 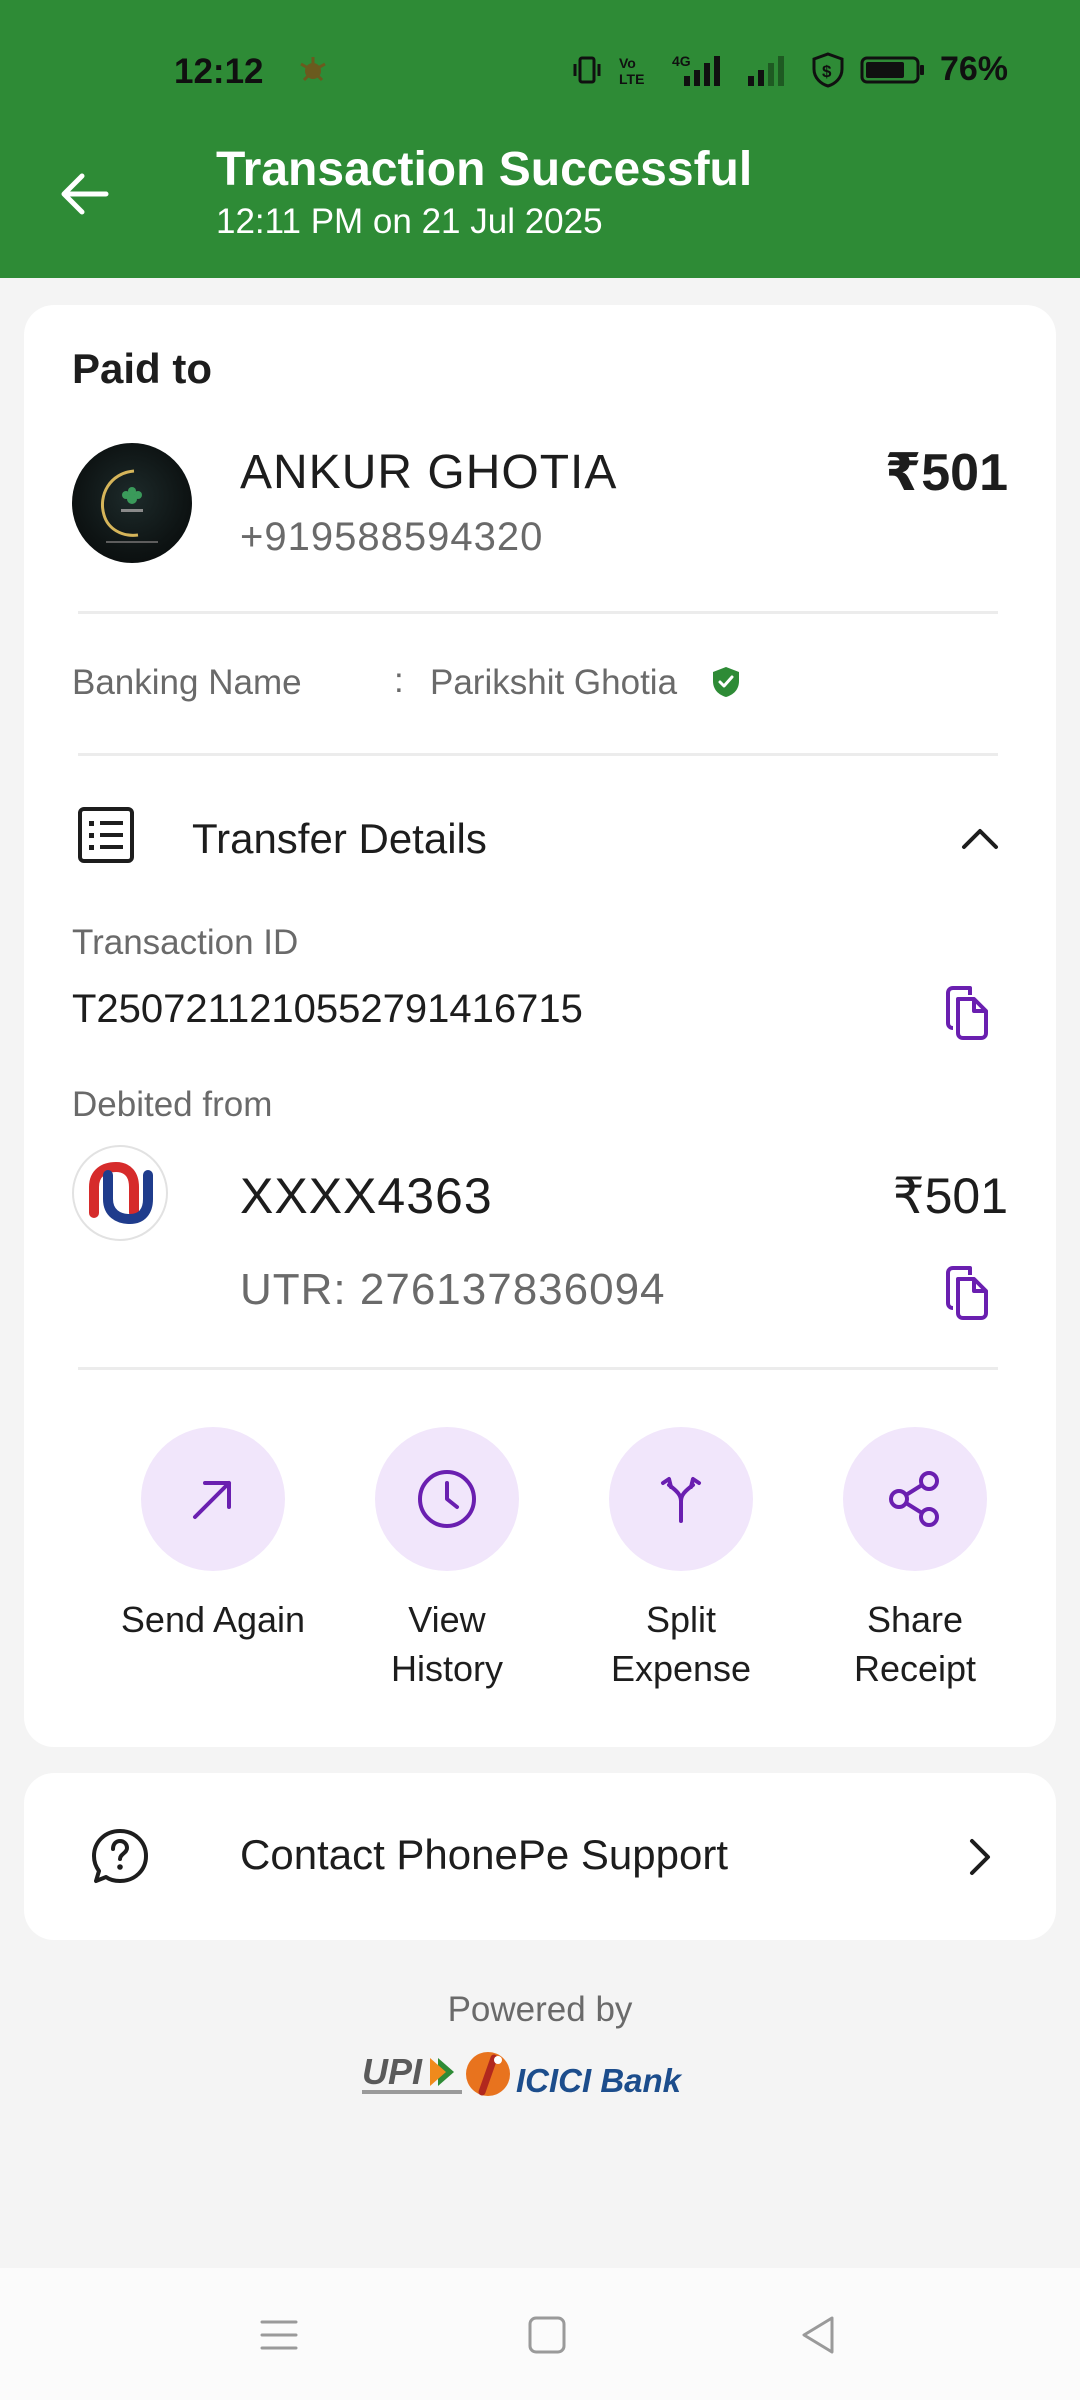 What do you see at coordinates (366, 1196) in the screenshot?
I see `account-number: XXXX4363` at bounding box center [366, 1196].